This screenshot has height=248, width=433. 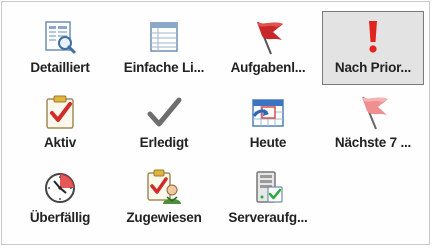 I want to click on view-active-label: Aktiv, so click(x=59, y=142).